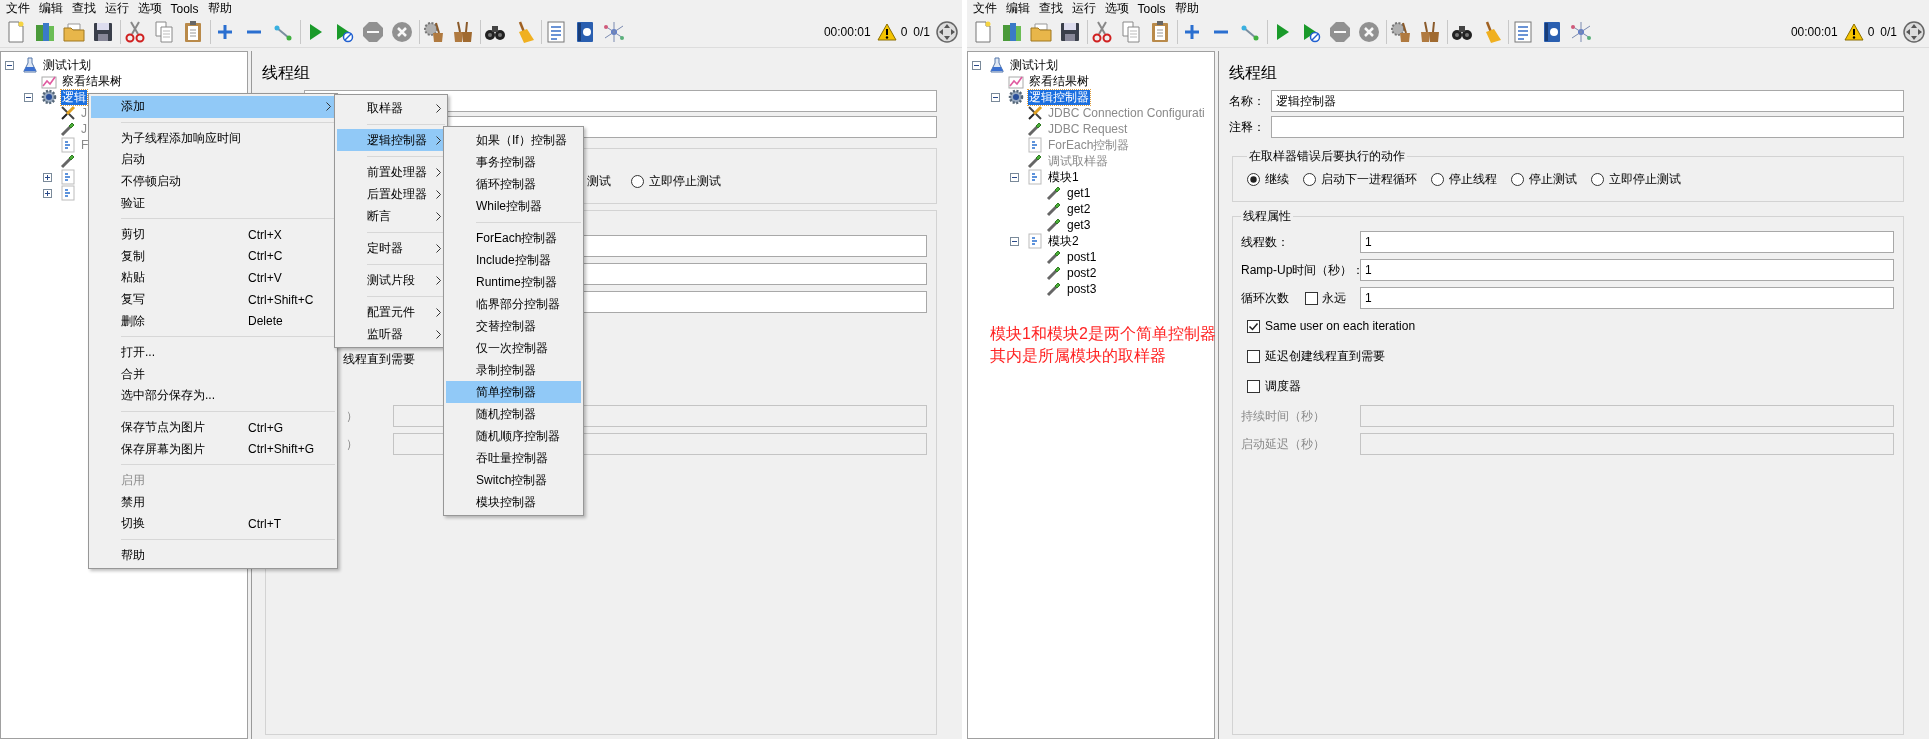 Image resolution: width=1929 pixels, height=739 pixels. What do you see at coordinates (513, 304) in the screenshot?
I see `menu-item: 临界部分控制器` at bounding box center [513, 304].